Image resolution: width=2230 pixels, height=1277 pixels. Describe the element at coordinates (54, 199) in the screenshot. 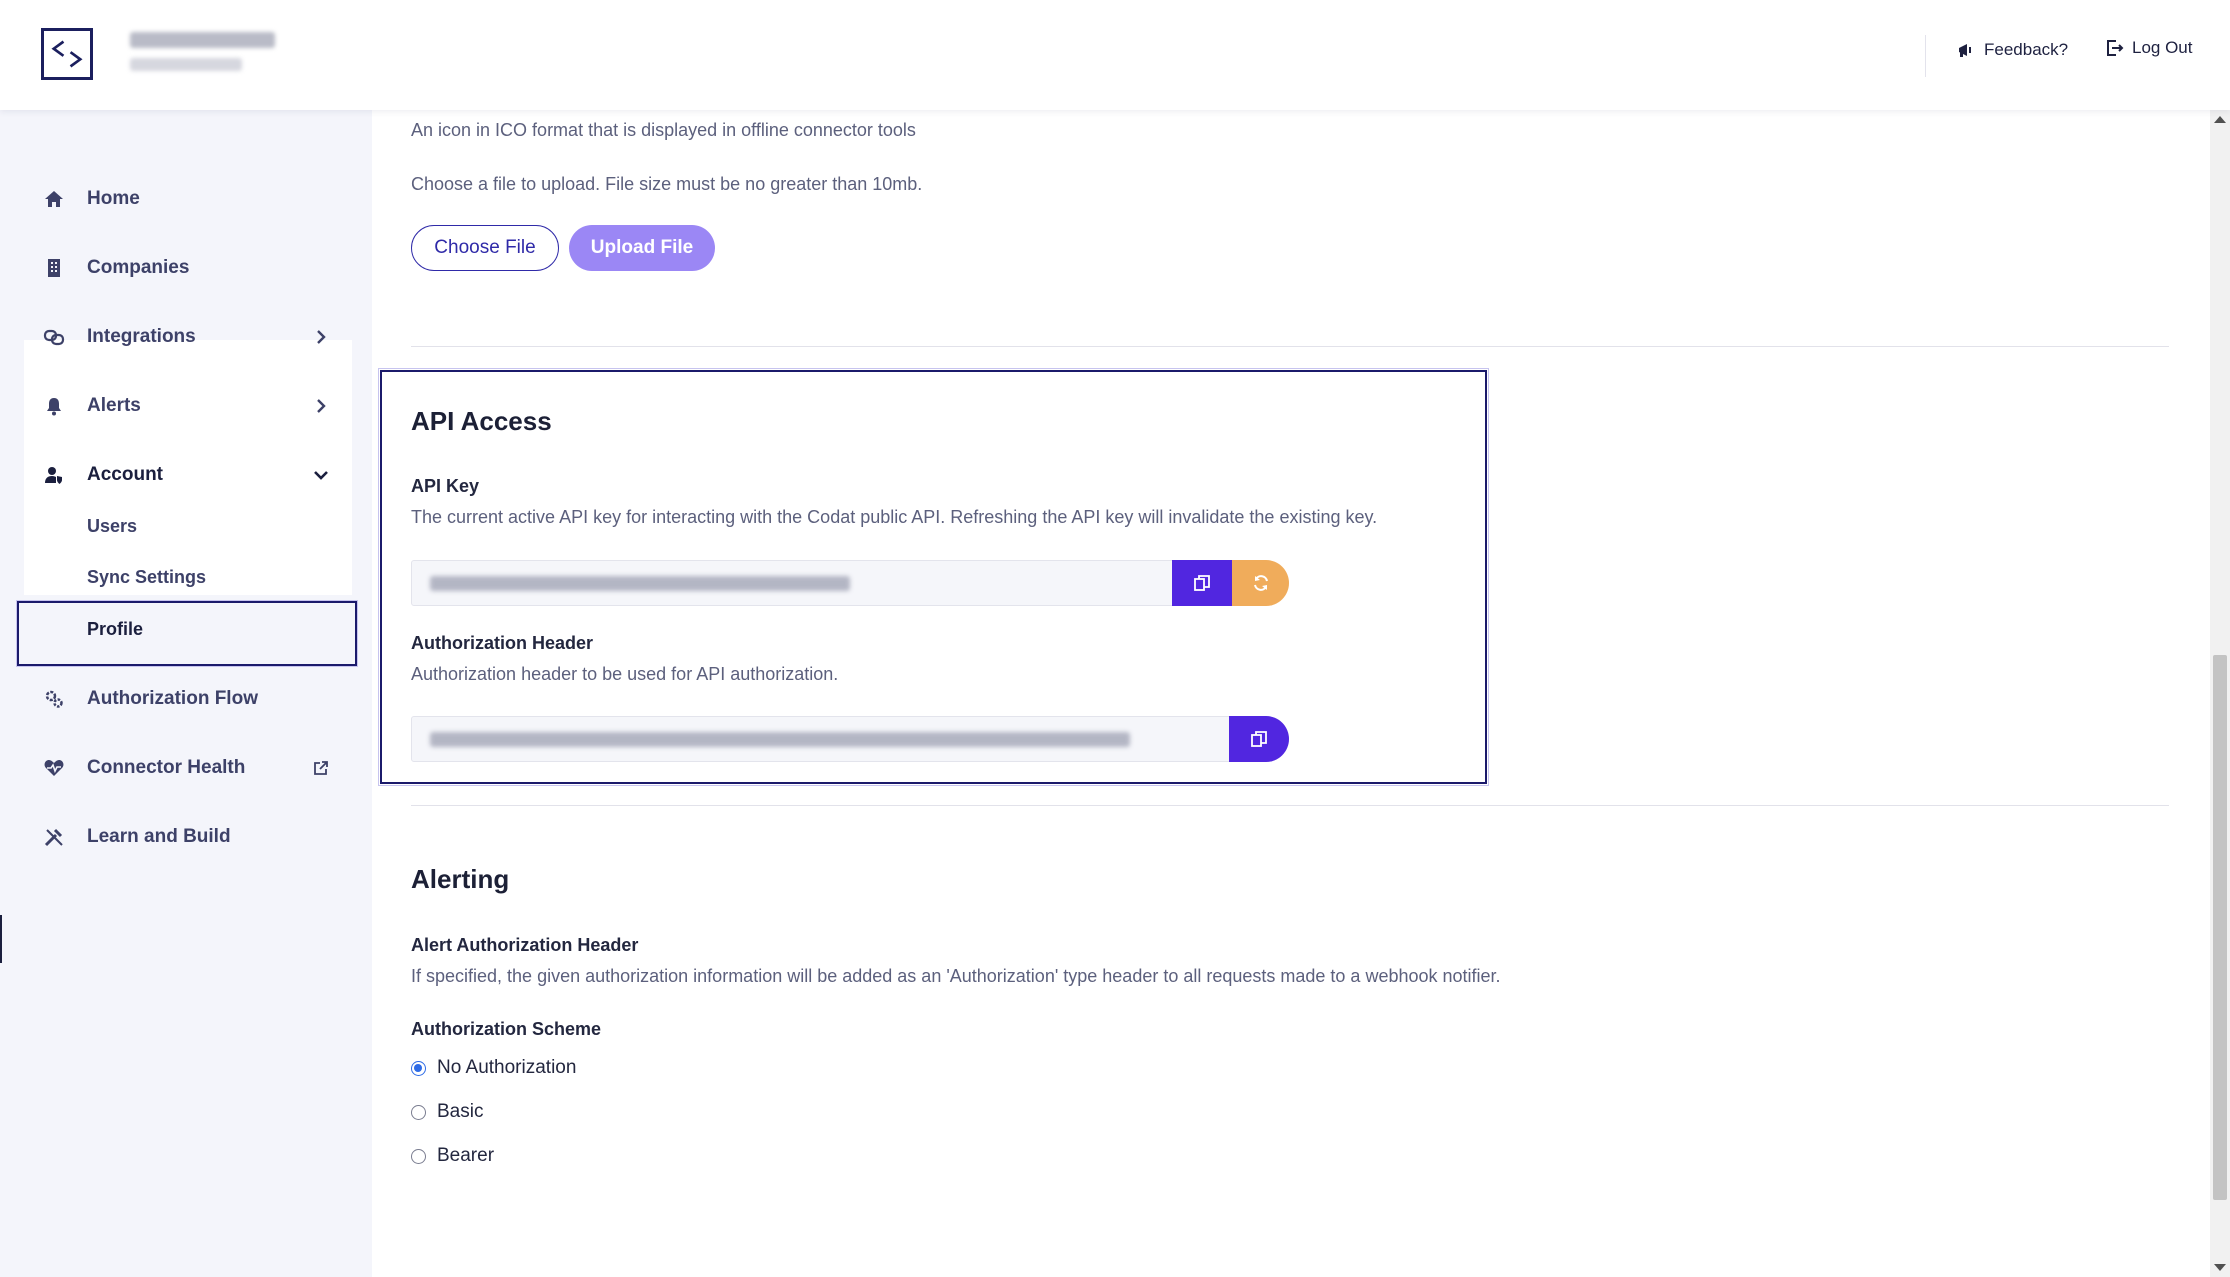

I see `home-icon` at that location.